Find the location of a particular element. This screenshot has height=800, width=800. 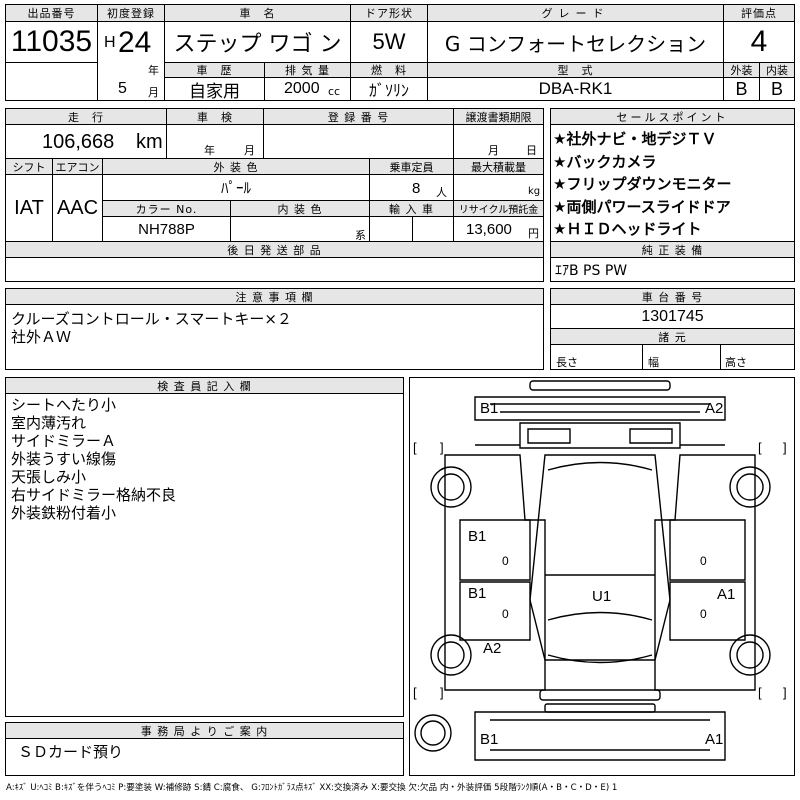

month-unit: 月 is located at coordinates (153, 92).